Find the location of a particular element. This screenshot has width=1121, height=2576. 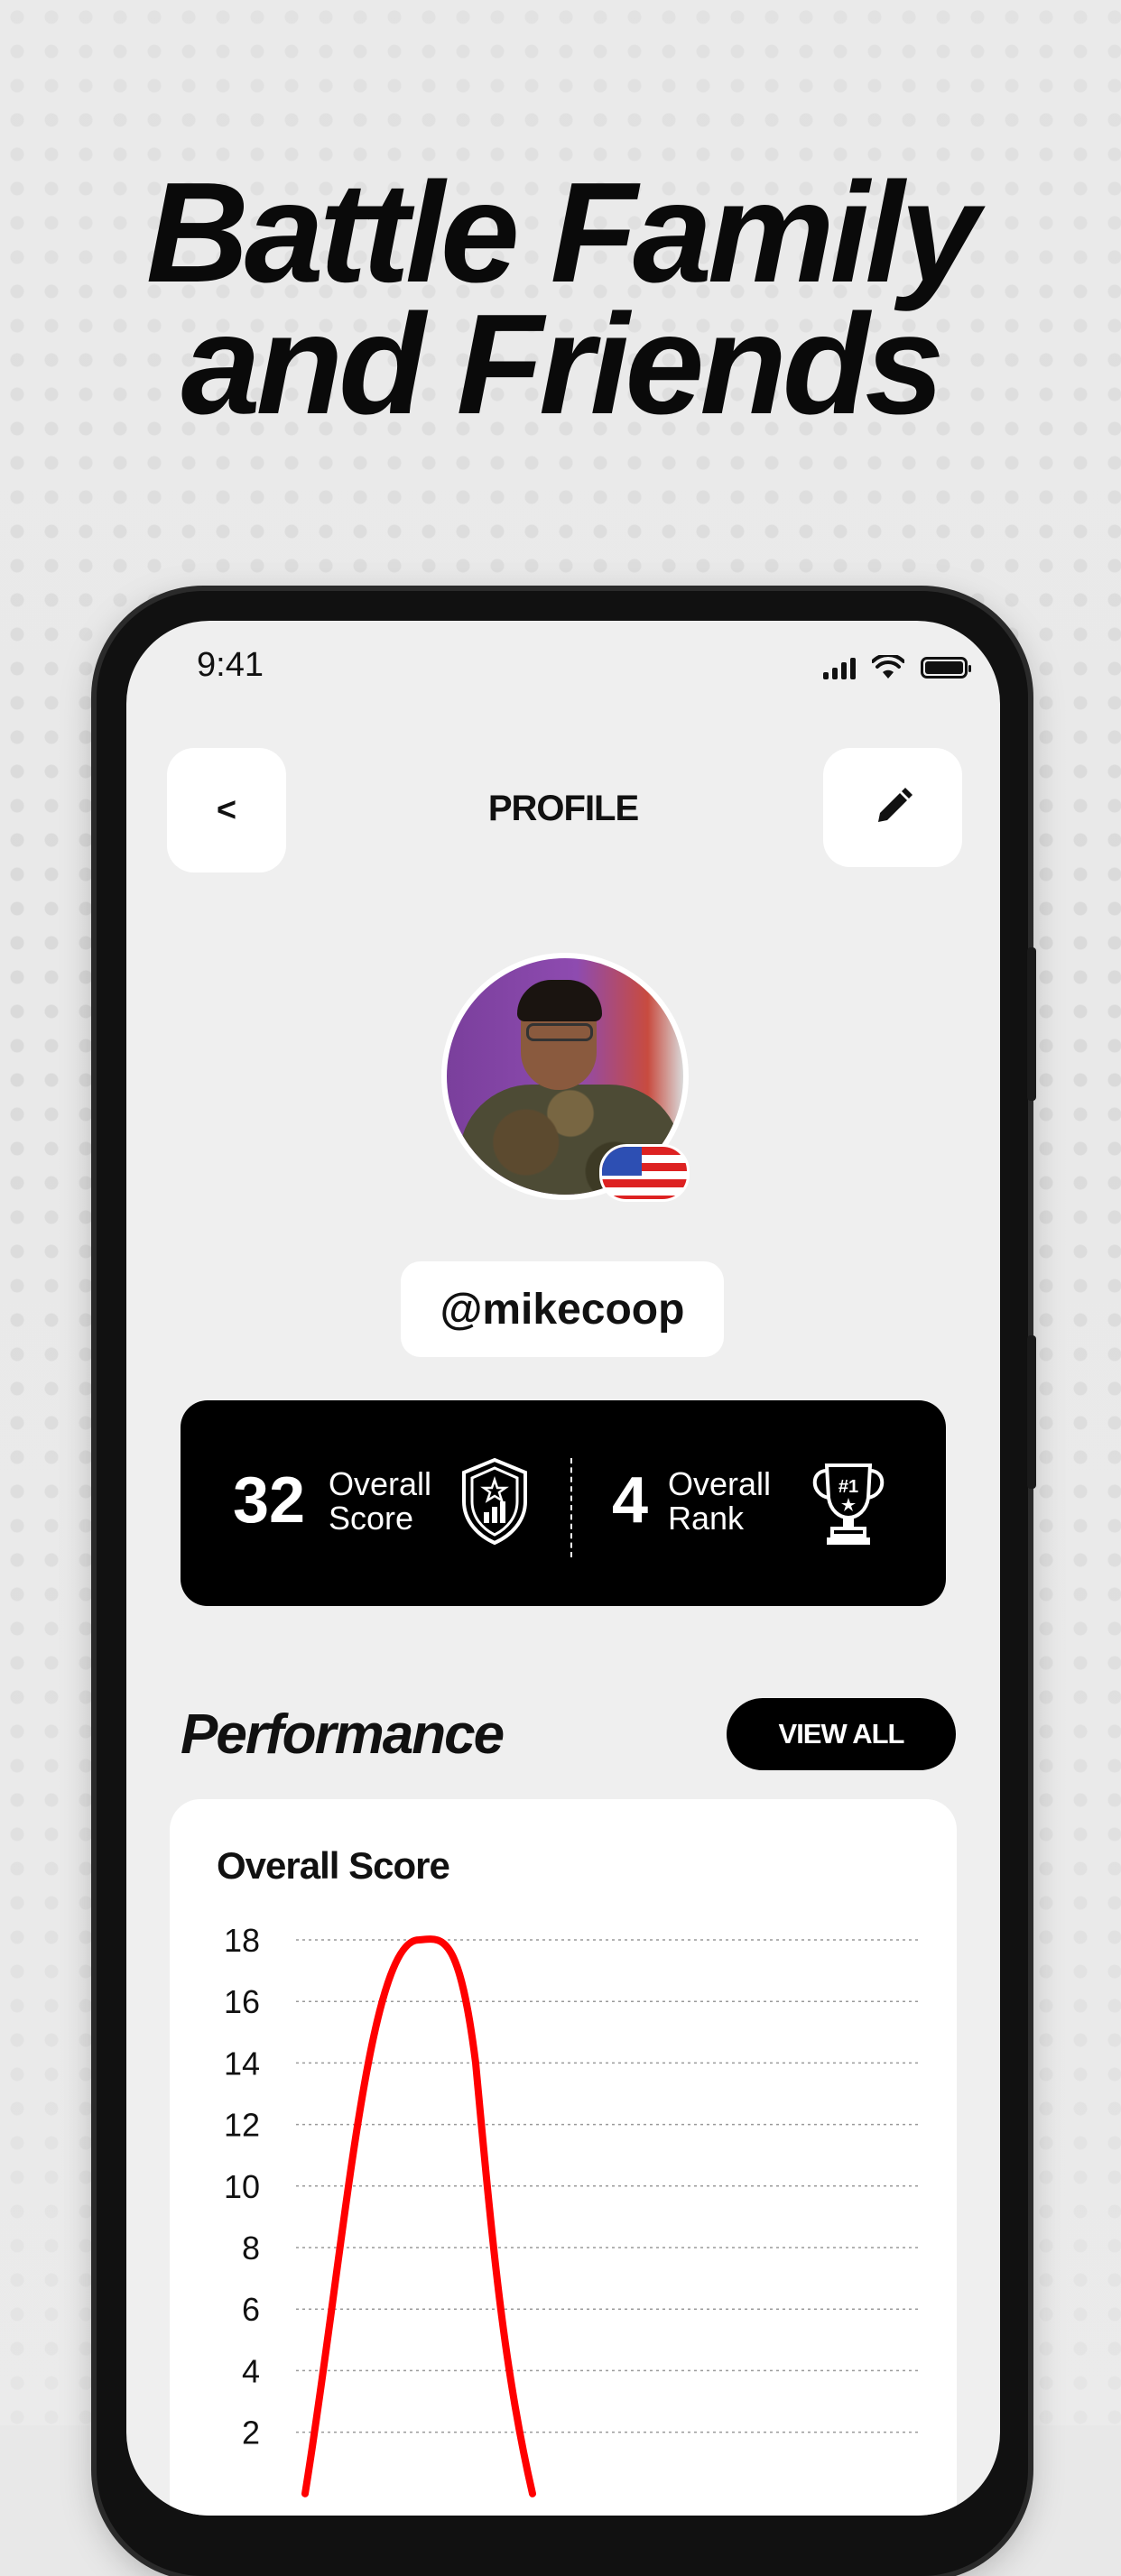

y-tick-label: 4 is located at coordinates (251, 2370).